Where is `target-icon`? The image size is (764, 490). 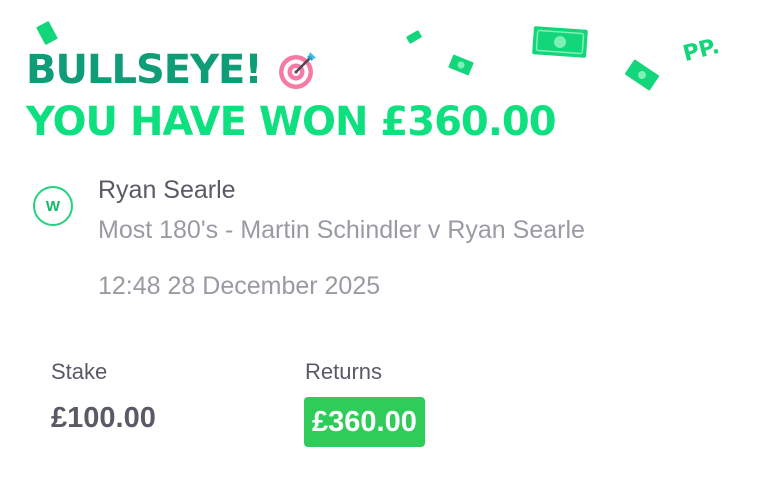 target-icon is located at coordinates (297, 70).